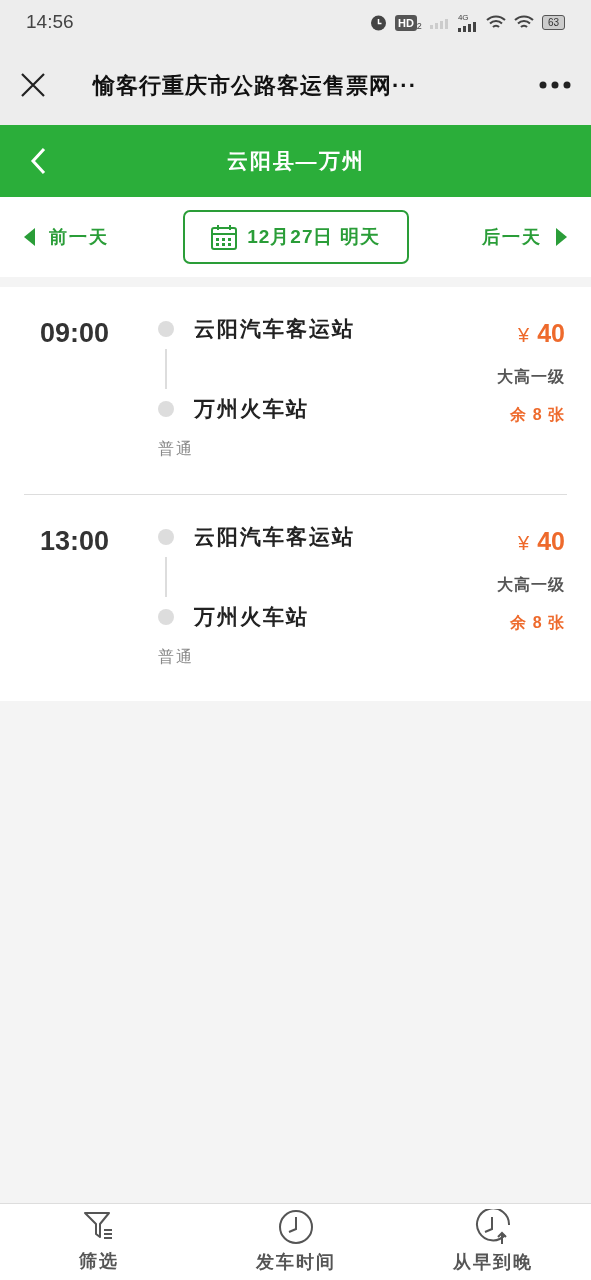  I want to click on trip-card: 13:00 云阳汽车客运站 万州火车站 普通 ¥ 40 大高一级 余 8 张, so click(295, 597).